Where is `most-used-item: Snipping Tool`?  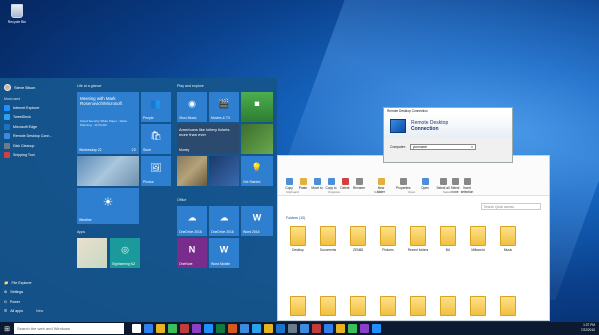
most-used-item: Snipping Tool is located at coordinates (36, 156).